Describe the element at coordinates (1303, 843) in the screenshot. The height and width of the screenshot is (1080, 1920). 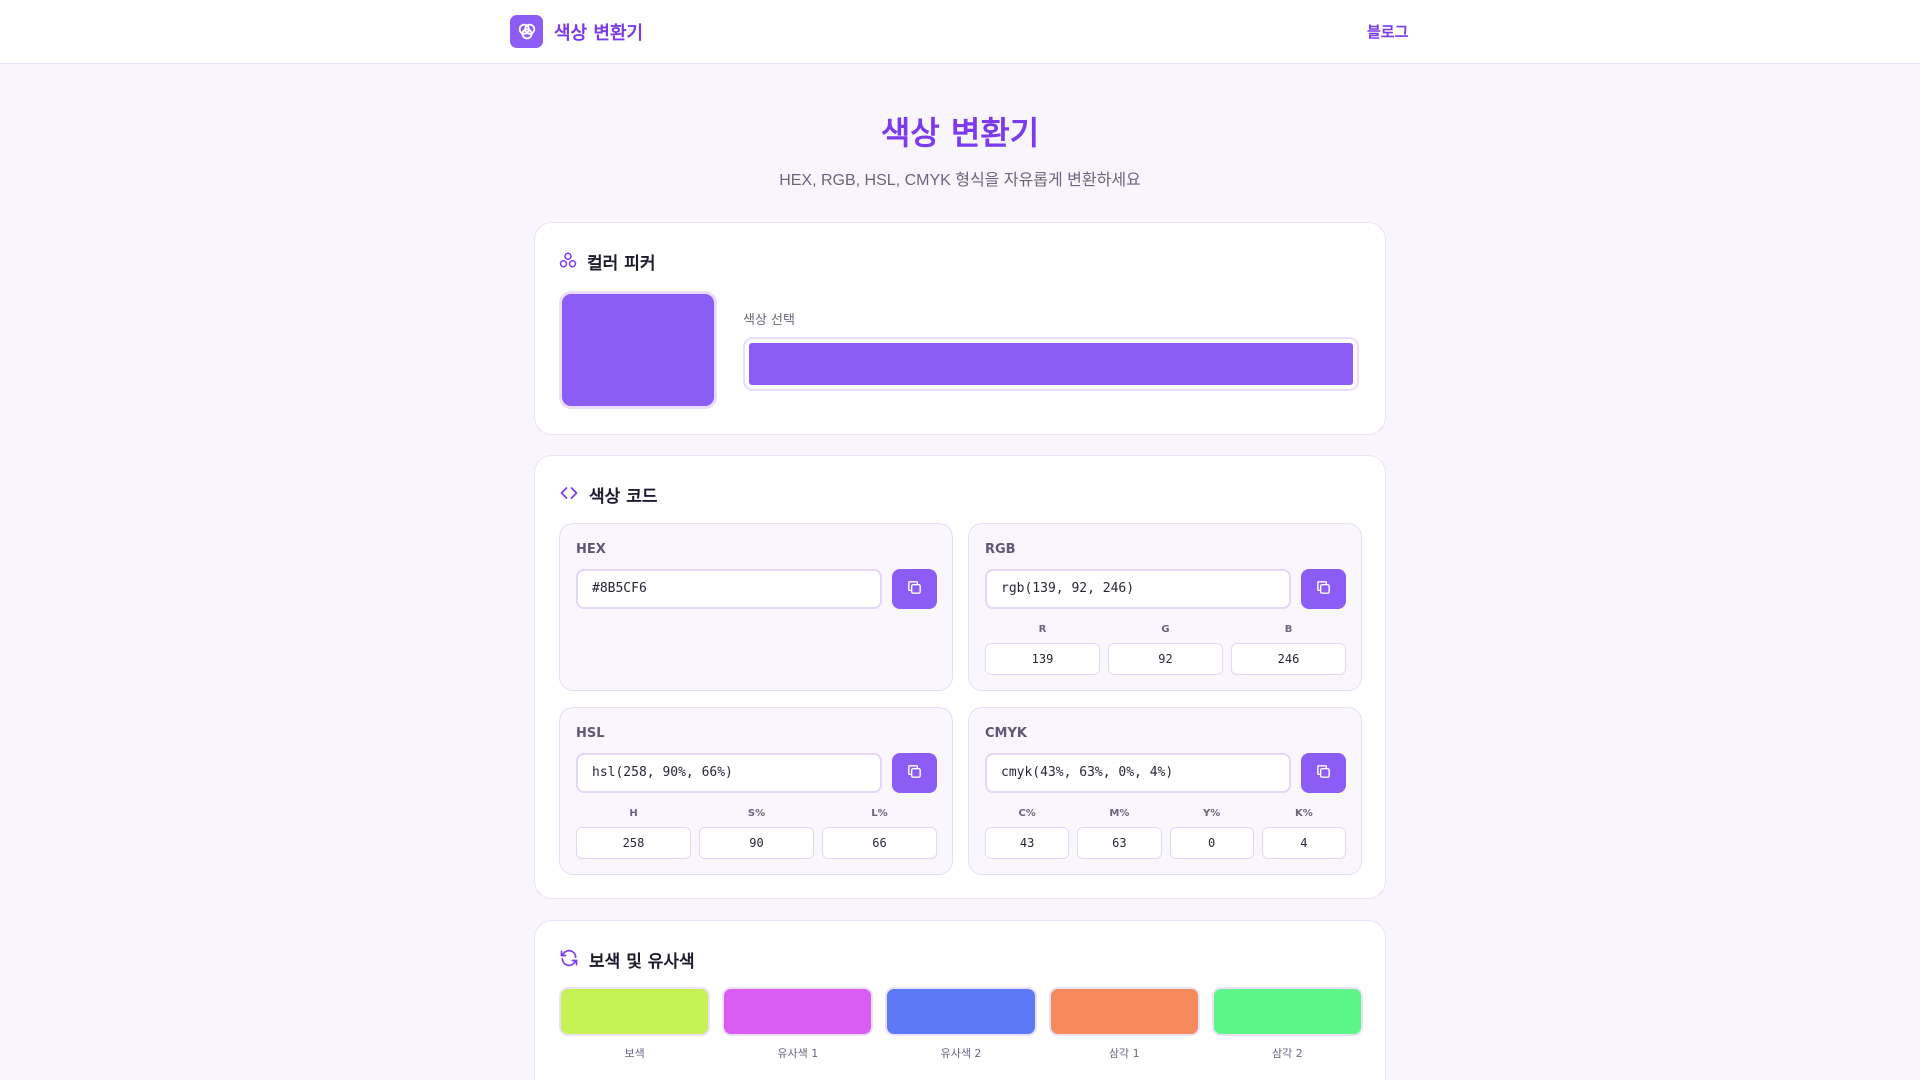
I see `channel-k-input: 4` at that location.